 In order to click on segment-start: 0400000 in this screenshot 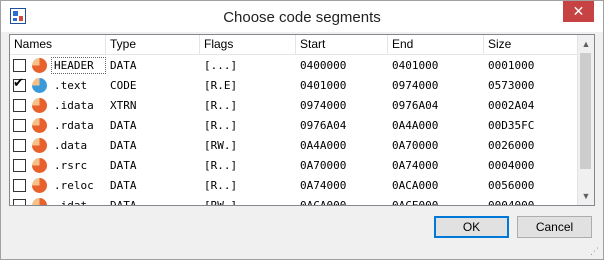, I will do `click(323, 65)`.